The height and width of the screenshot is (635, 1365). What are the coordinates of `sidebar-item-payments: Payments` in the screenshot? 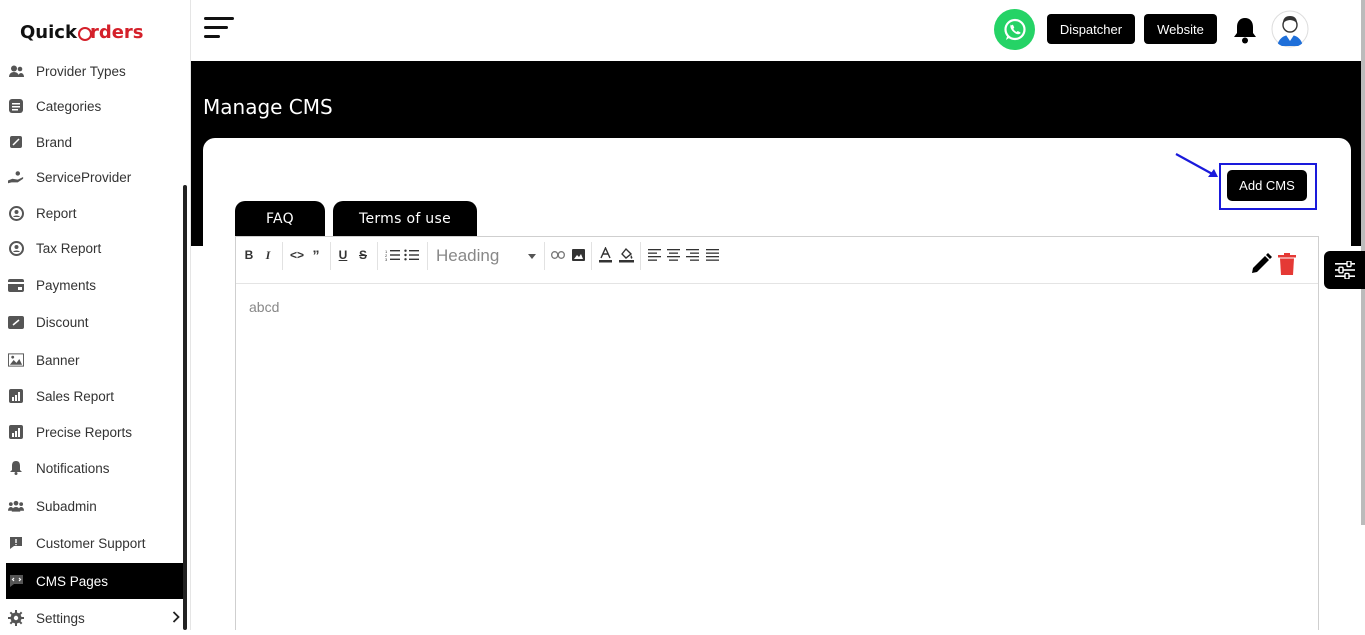 It's located at (96, 285).